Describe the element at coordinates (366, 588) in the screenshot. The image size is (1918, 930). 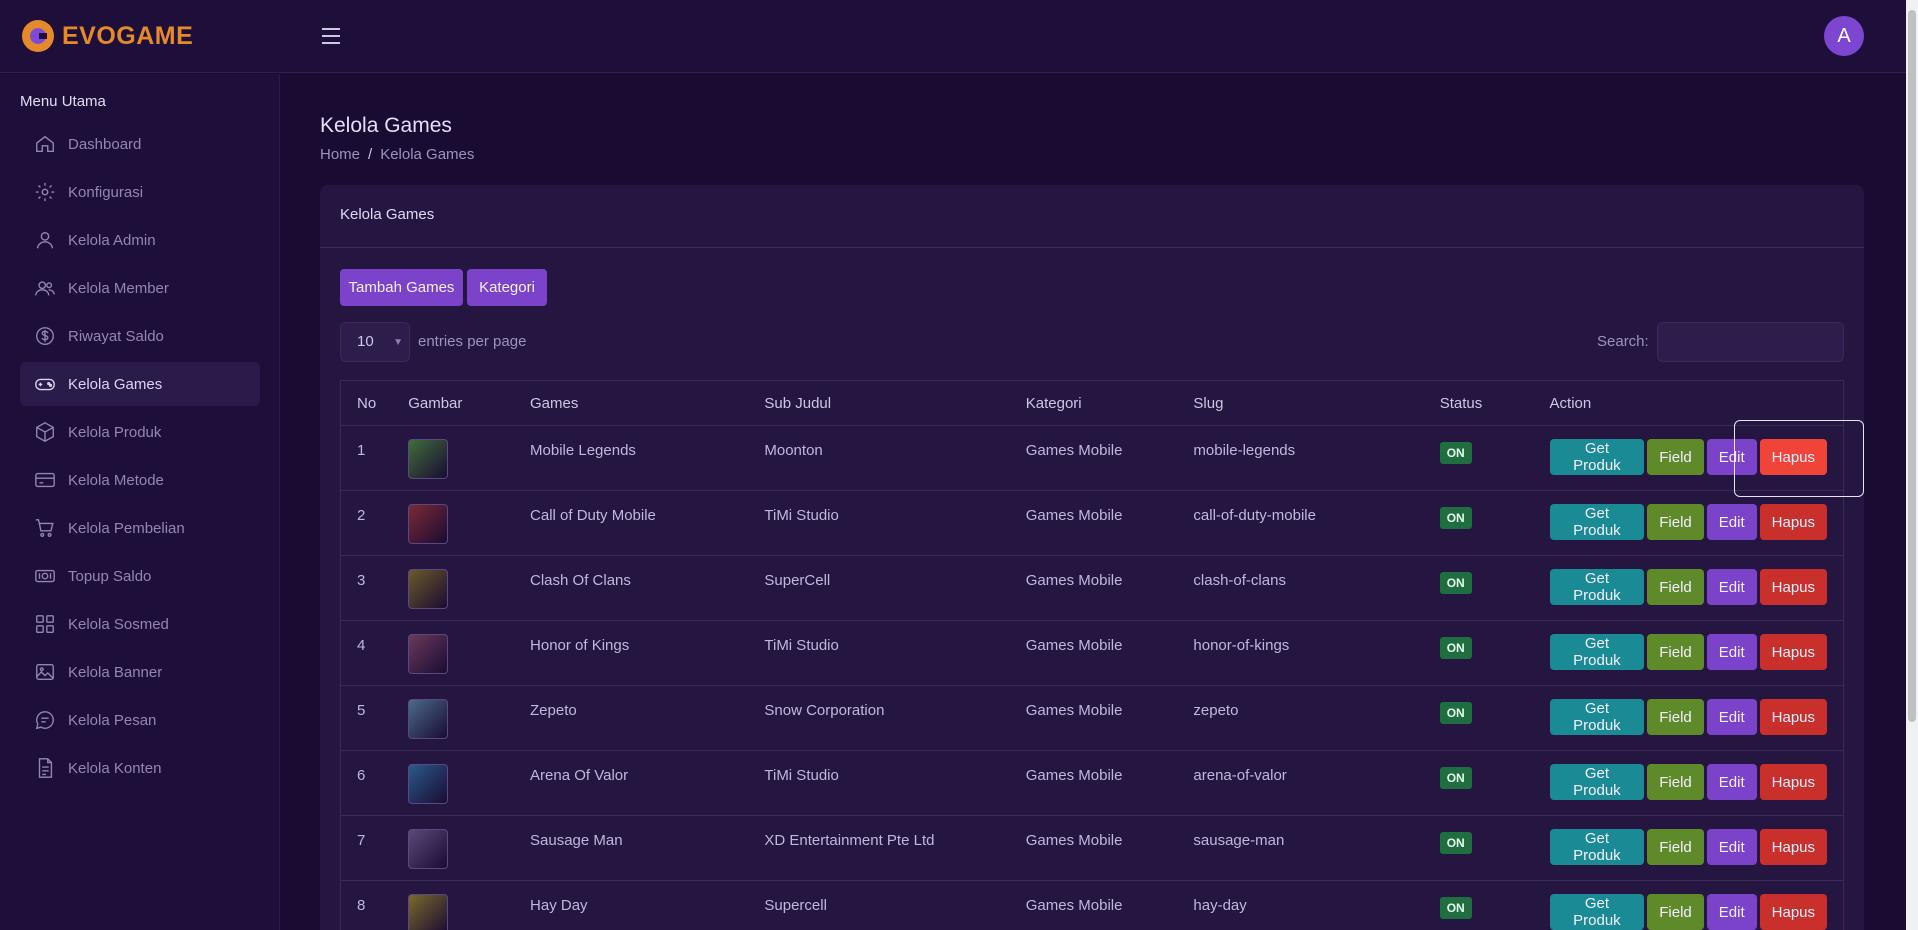
I see `cell-no: 3` at that location.